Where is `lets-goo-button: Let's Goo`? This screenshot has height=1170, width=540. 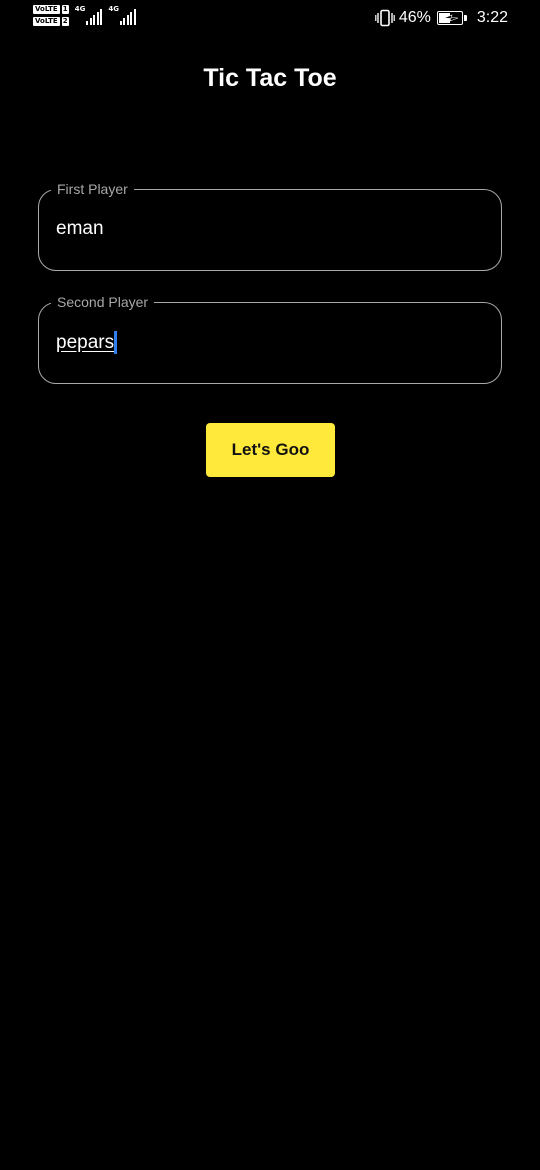 lets-goo-button: Let's Goo is located at coordinates (270, 450).